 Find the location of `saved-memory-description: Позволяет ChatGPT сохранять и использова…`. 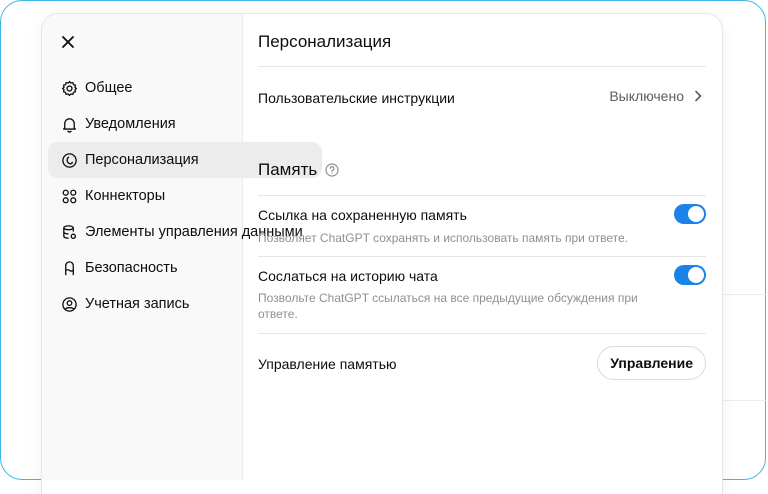

saved-memory-description: Позволяет ChatGPT сохранять и использова… is located at coordinates (443, 238).